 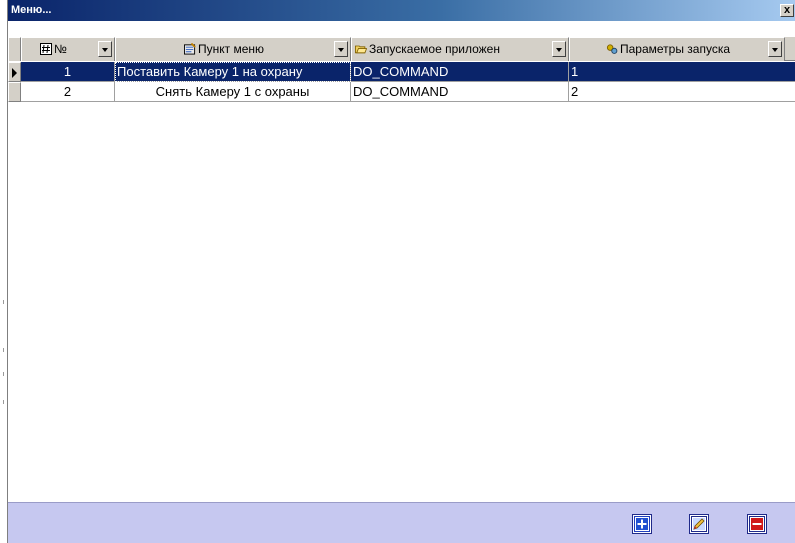 I want to click on edit-button, so click(x=699, y=524).